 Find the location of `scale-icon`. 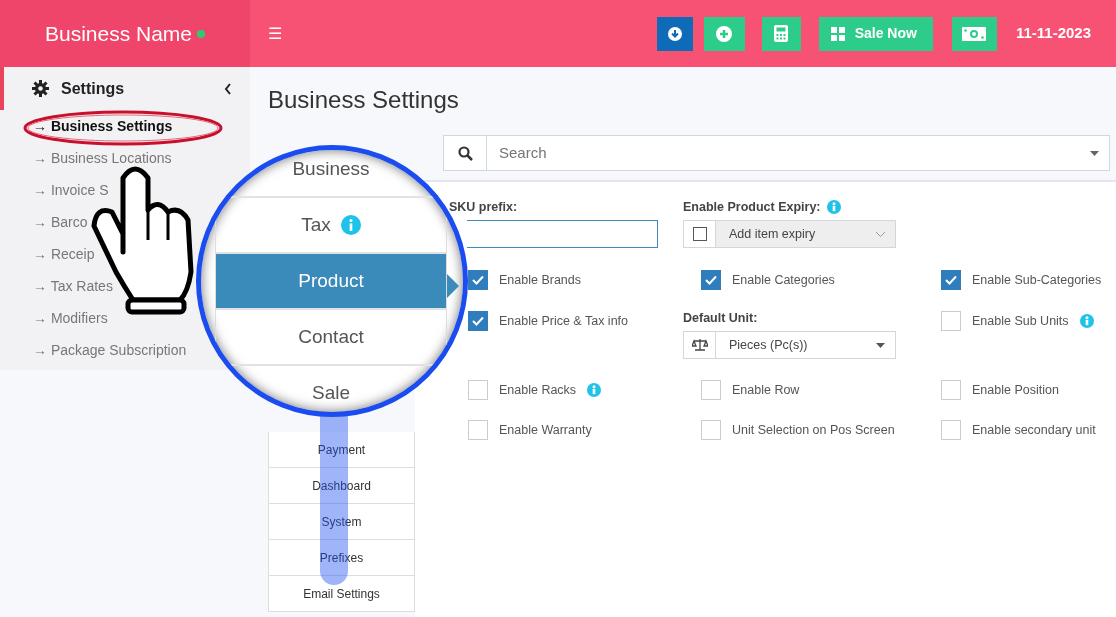

scale-icon is located at coordinates (699, 345).